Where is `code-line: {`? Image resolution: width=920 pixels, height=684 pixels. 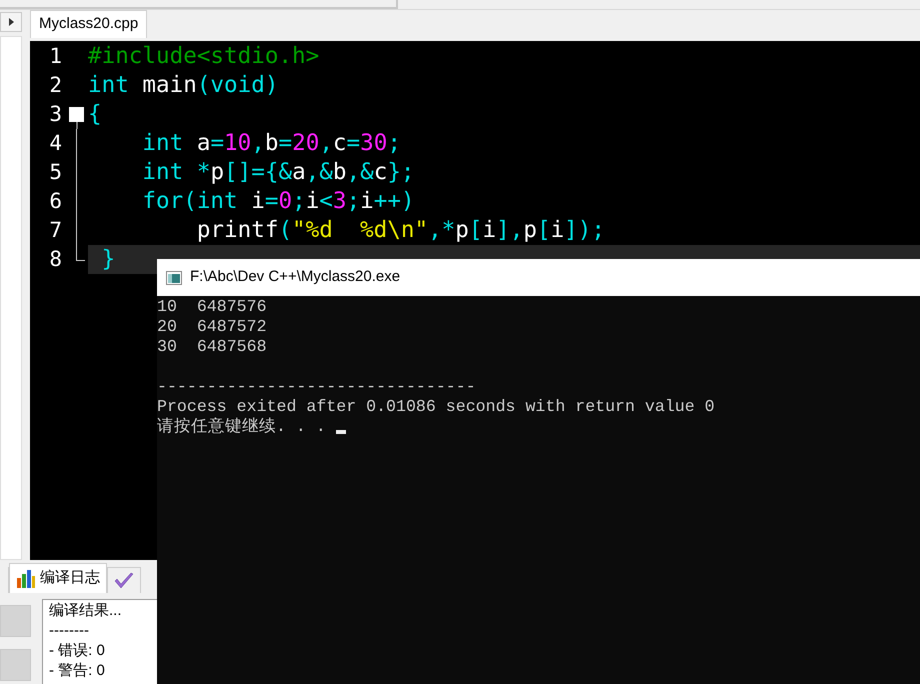
code-line: { is located at coordinates (95, 114).